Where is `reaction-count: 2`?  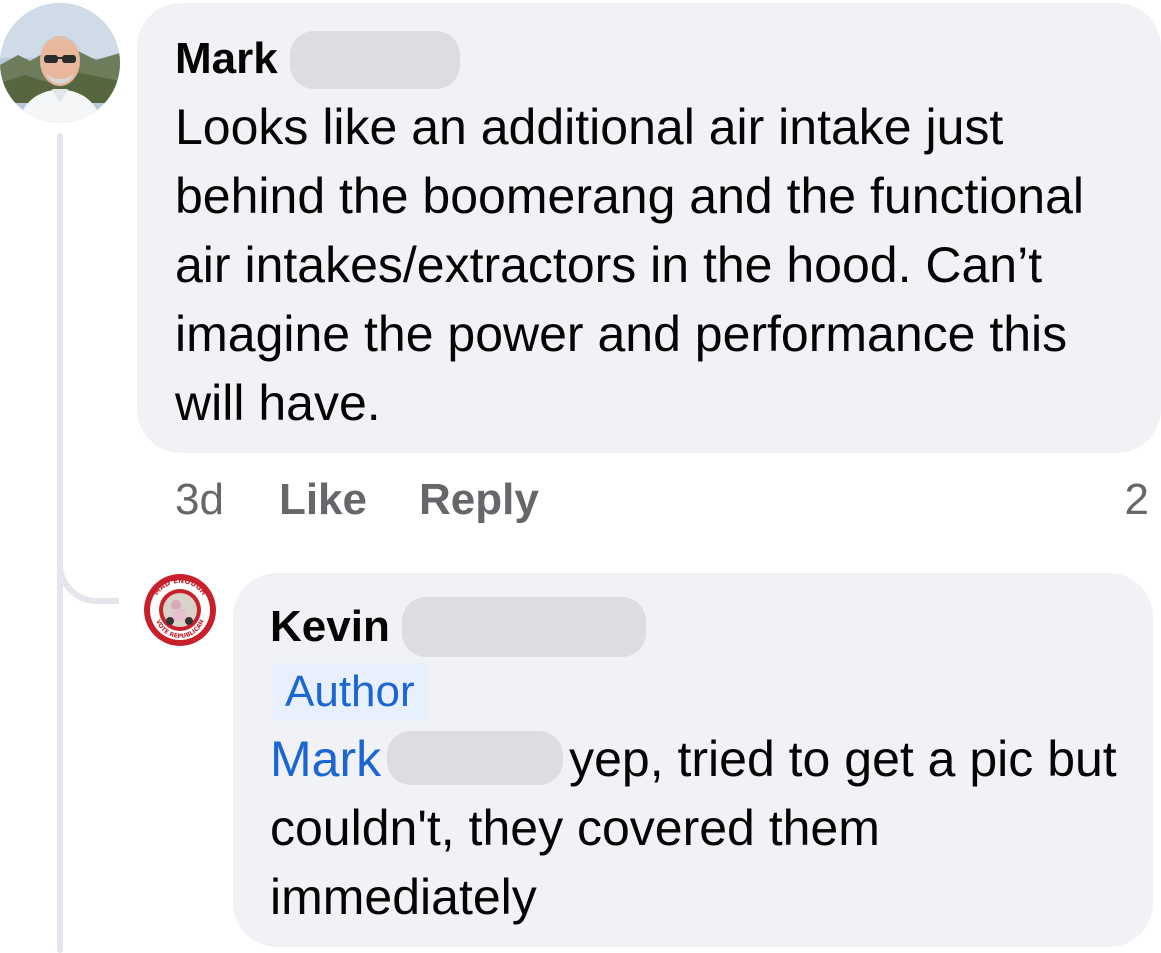 reaction-count: 2 is located at coordinates (1137, 500).